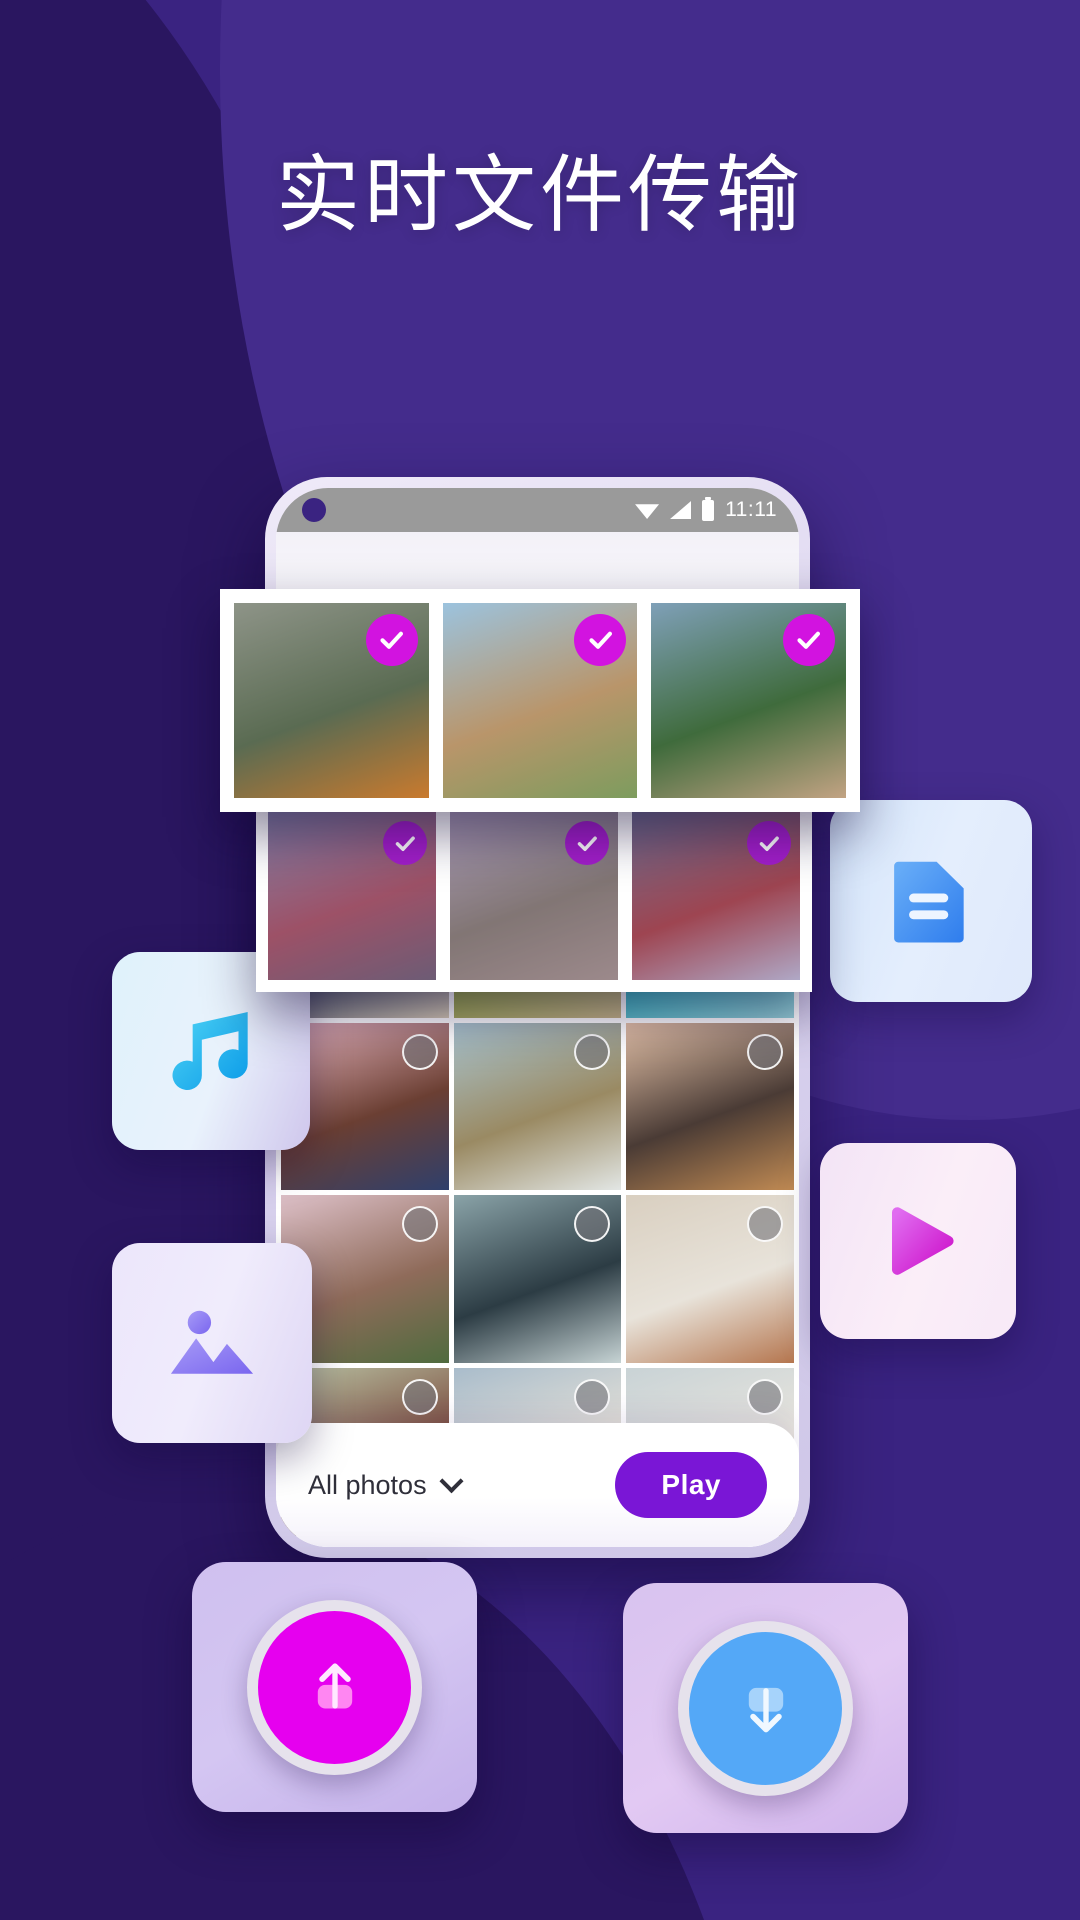 The image size is (1080, 1920). I want to click on album-filter-dropdown: All photos, so click(386, 1484).